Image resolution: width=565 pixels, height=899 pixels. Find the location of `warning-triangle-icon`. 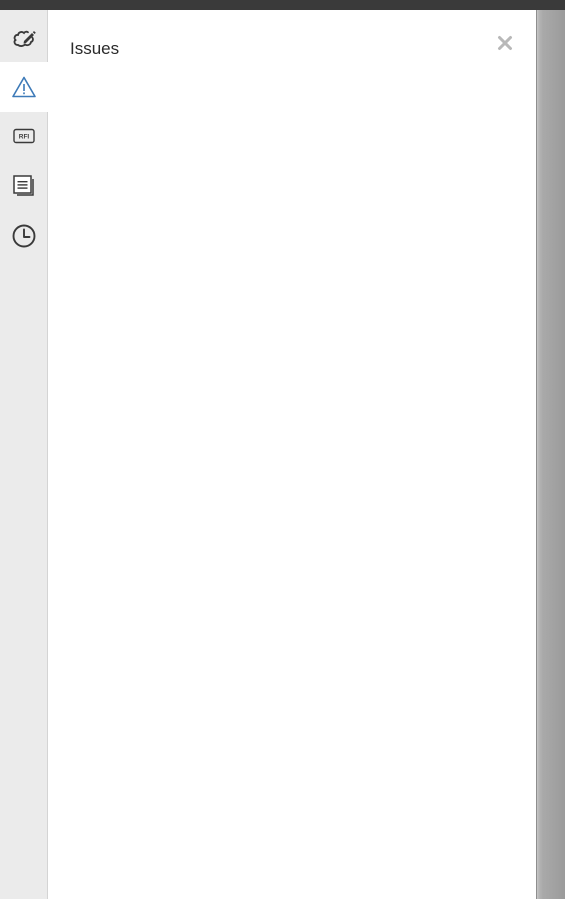

warning-triangle-icon is located at coordinates (24, 87).